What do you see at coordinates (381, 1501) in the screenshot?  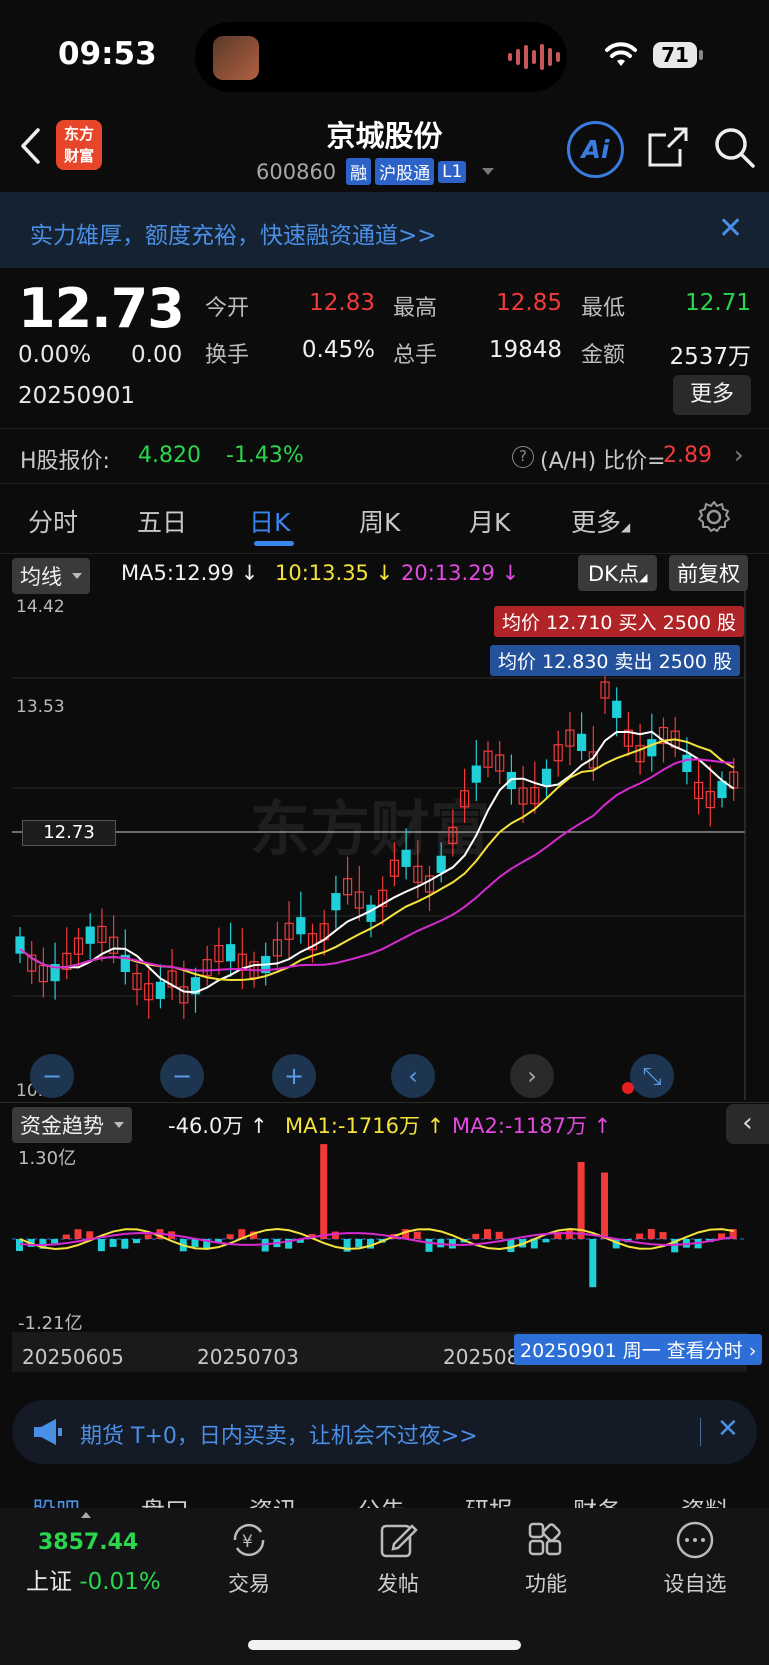 I see `subtab-announcements: 公告` at bounding box center [381, 1501].